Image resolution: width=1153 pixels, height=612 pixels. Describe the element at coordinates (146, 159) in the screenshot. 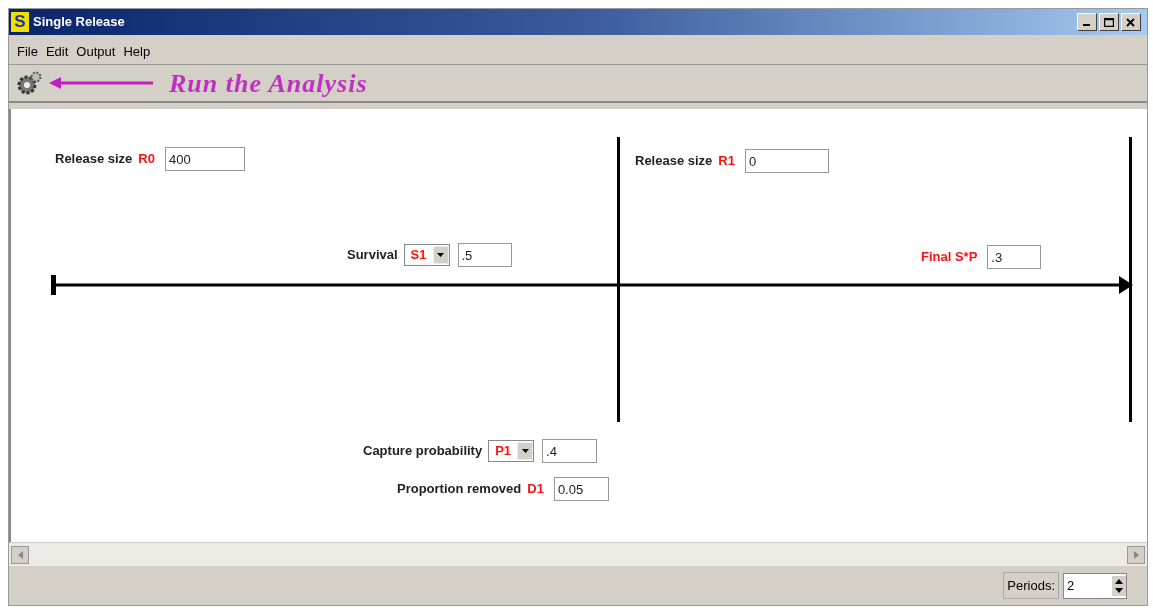

I see `param-code: R0` at that location.